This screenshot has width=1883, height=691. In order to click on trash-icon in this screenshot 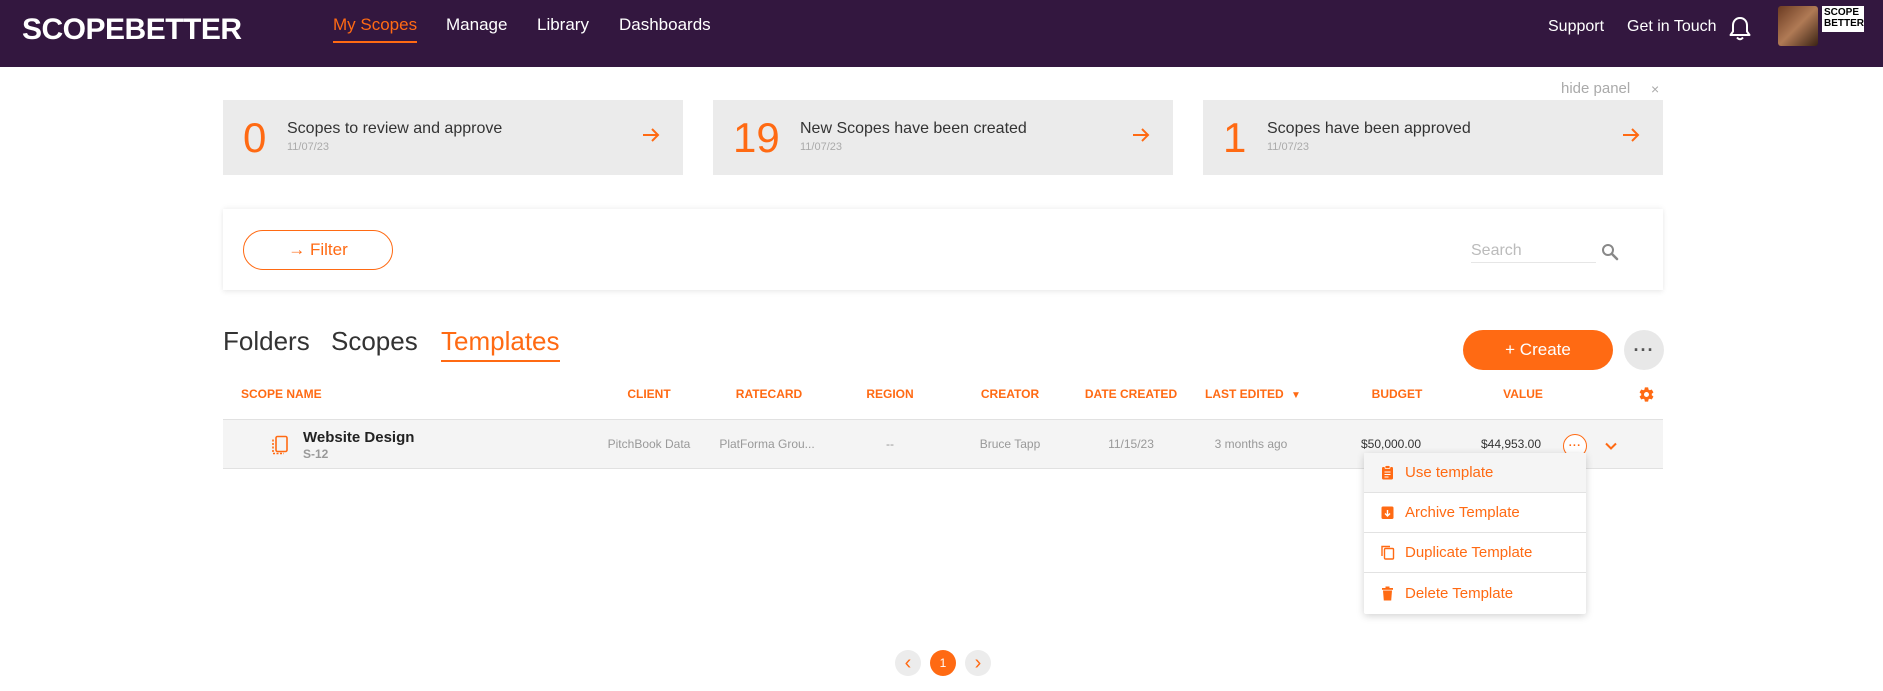, I will do `click(1387, 593)`.